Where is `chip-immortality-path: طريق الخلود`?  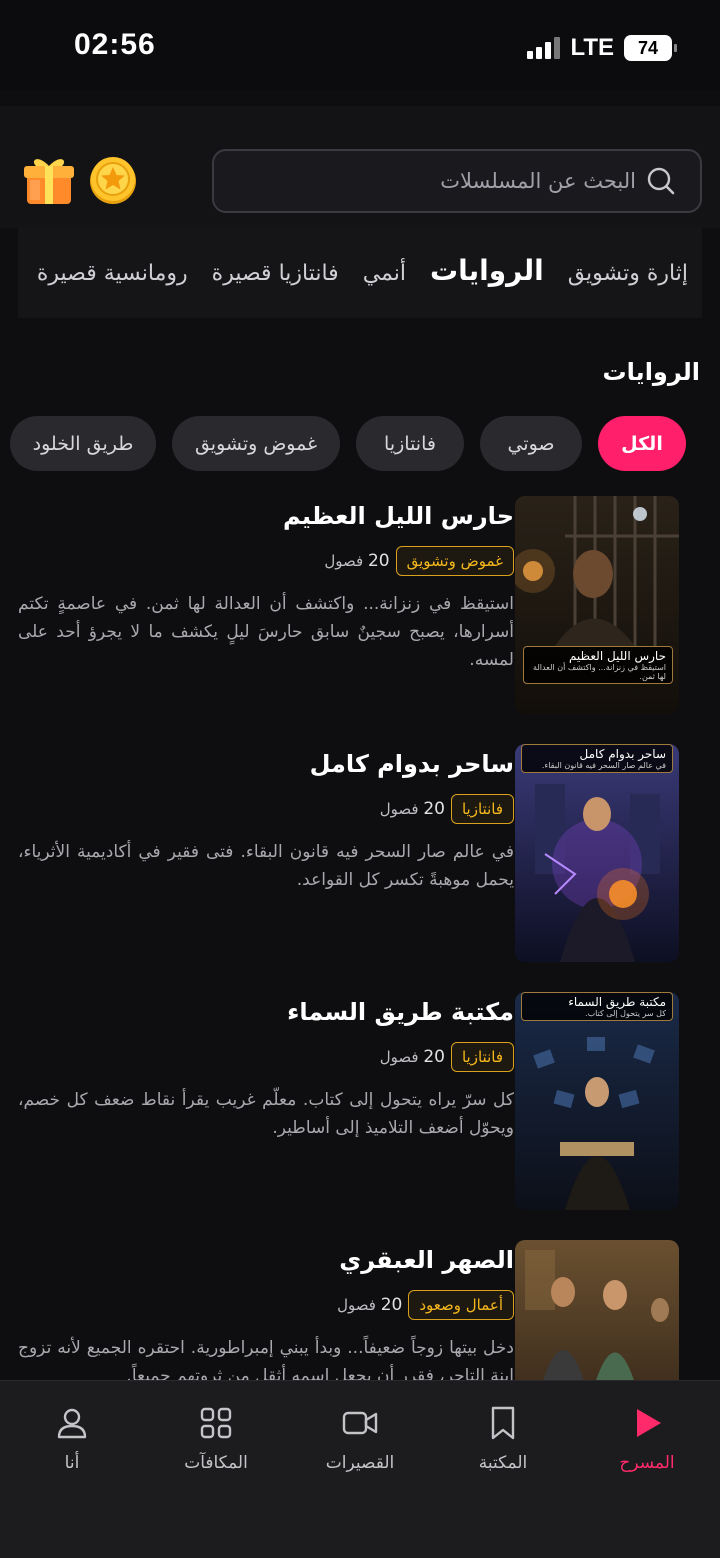 chip-immortality-path: طريق الخلود is located at coordinates (83, 443).